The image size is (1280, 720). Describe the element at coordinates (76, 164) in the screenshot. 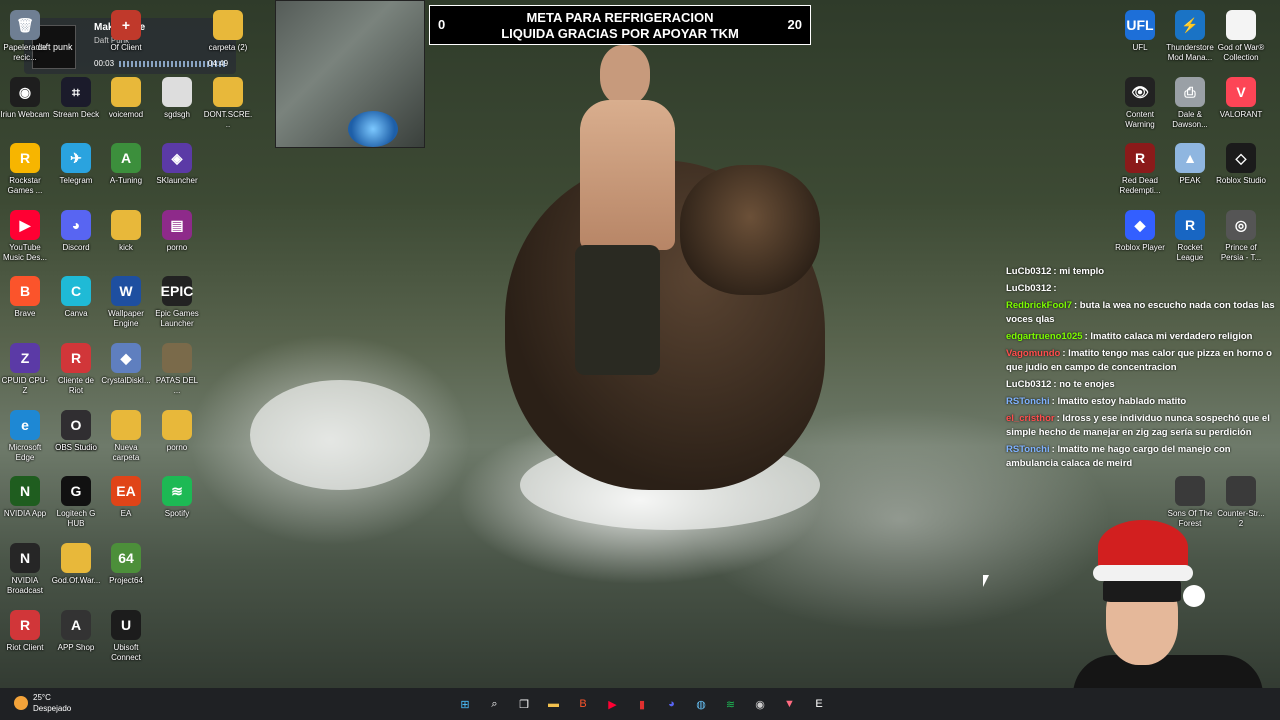

I see `desktop-icon: ✈ Telegram` at that location.